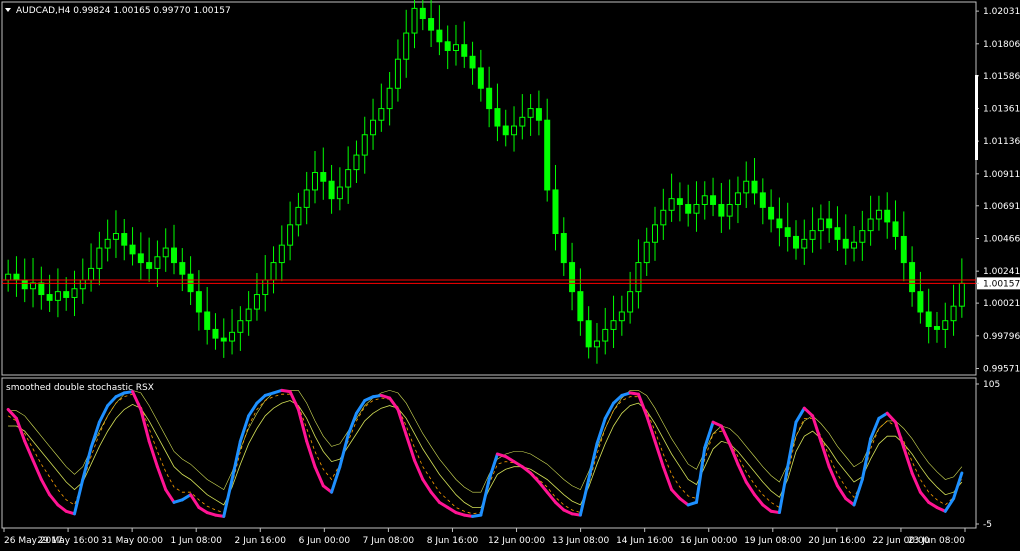 Image resolution: width=1020 pixels, height=551 pixels. What do you see at coordinates (1001, 337) in the screenshot?
I see `price-tick-label: 0.99796` at bounding box center [1001, 337].